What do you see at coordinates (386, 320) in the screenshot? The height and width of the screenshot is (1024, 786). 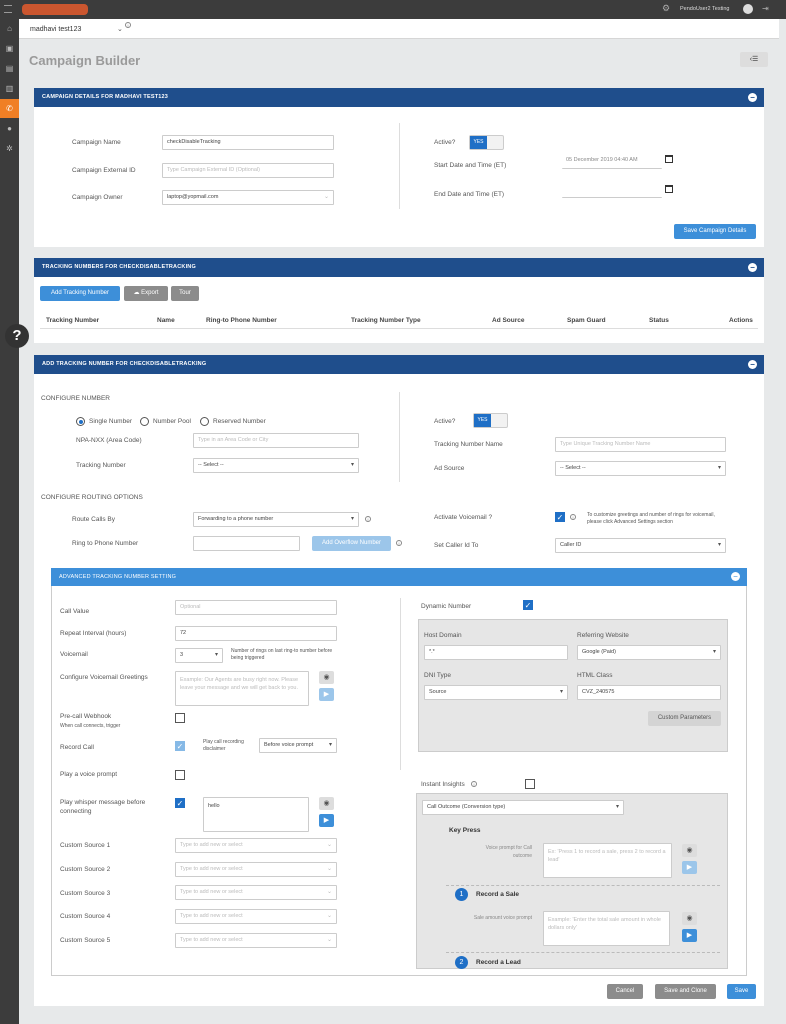 I see `column-header: Tracking Number Type` at bounding box center [386, 320].